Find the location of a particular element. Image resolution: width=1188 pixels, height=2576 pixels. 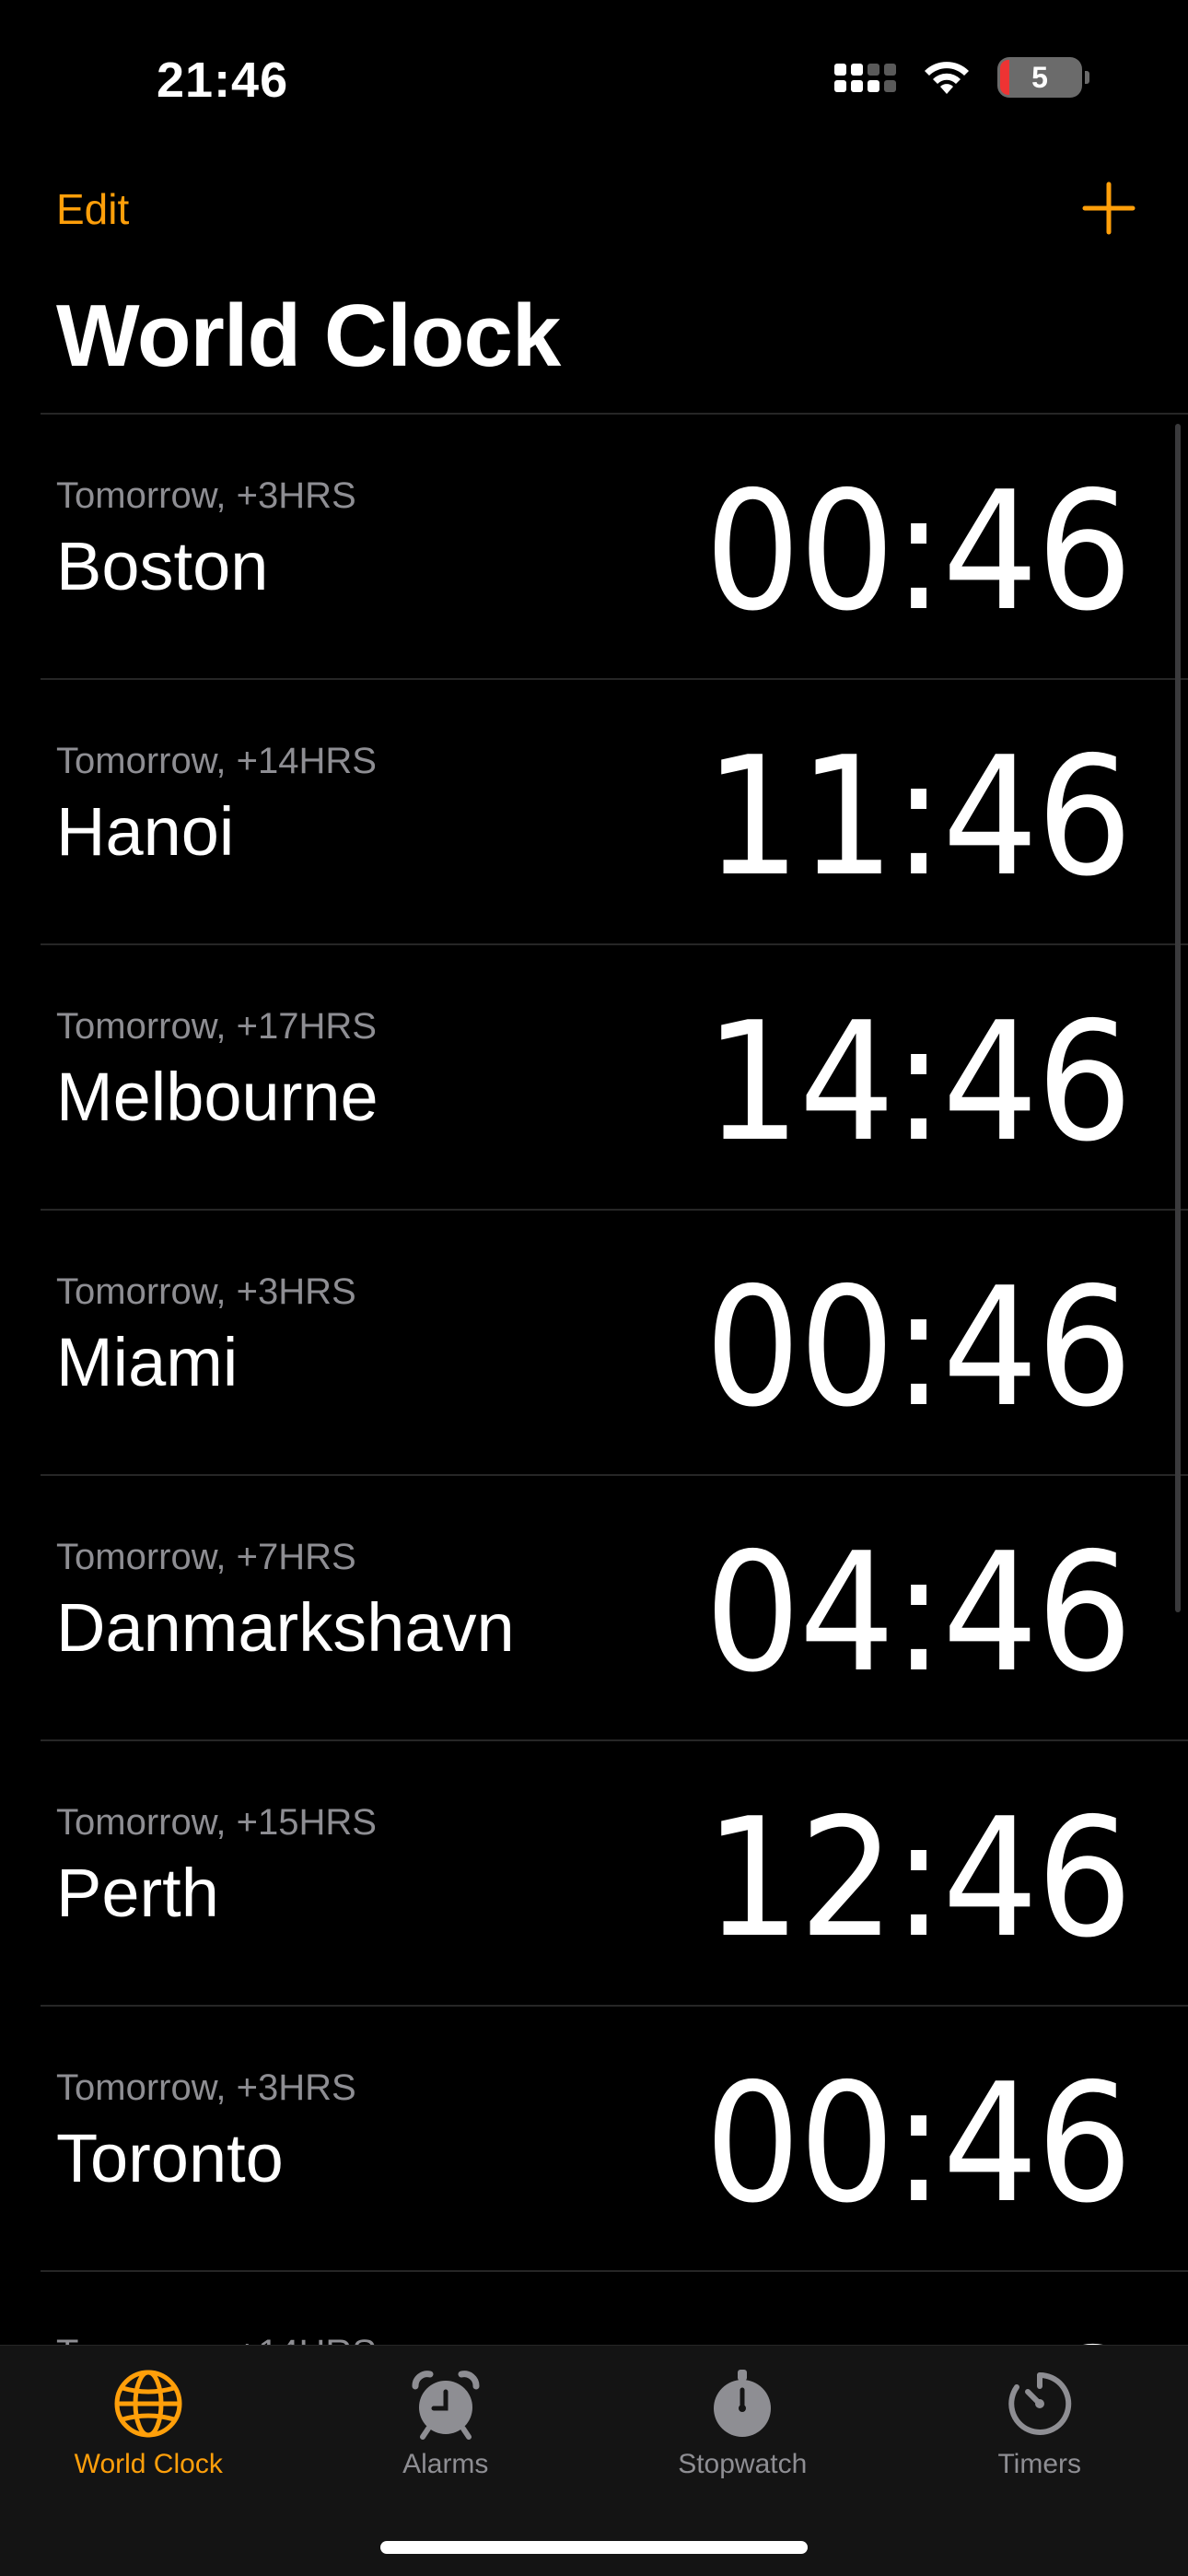

home-indicator is located at coordinates (594, 2547).